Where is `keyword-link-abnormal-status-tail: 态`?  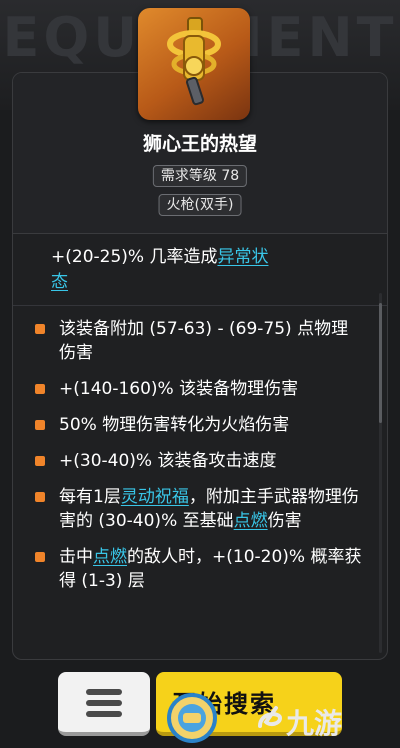
keyword-link-abnormal-status-tail: 态 is located at coordinates (59, 282).